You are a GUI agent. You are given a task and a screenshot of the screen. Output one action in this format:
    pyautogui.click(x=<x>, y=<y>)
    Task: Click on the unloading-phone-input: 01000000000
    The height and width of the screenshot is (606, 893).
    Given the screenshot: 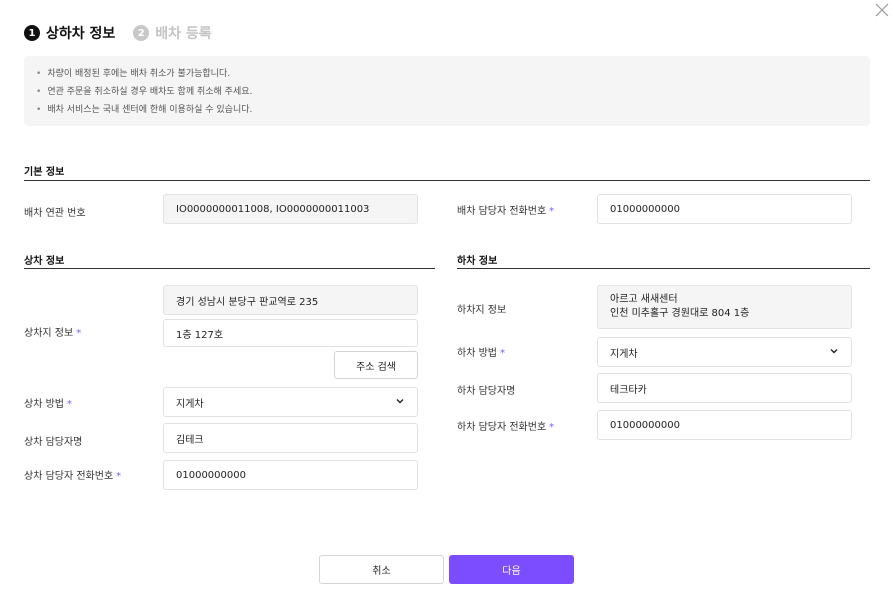 What is the action you would take?
    pyautogui.click(x=724, y=425)
    